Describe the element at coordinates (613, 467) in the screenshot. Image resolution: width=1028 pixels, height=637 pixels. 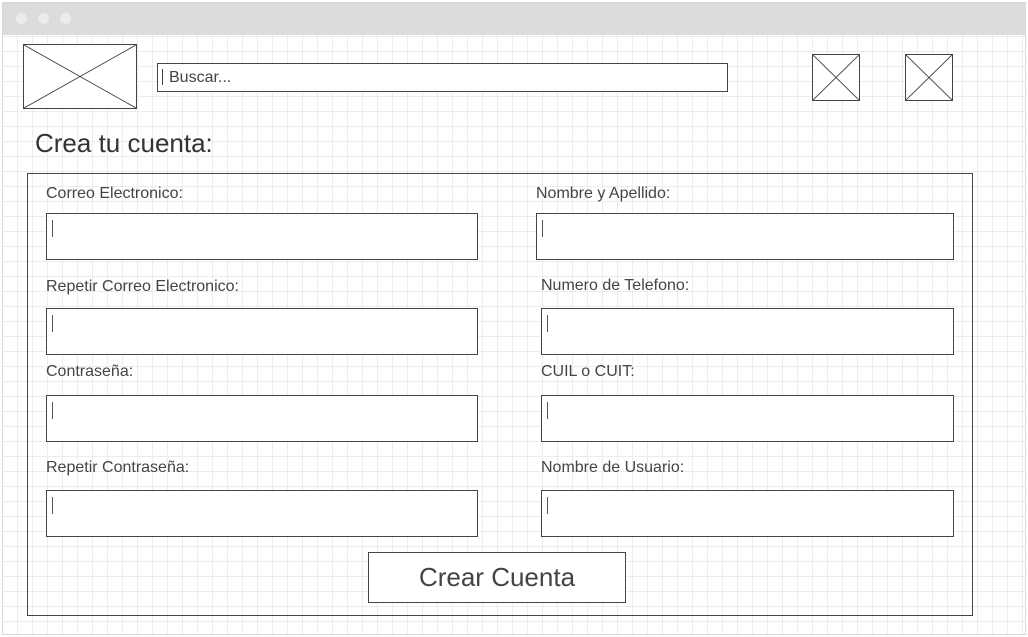
I see `username-label: Nombre de Usuario:` at that location.